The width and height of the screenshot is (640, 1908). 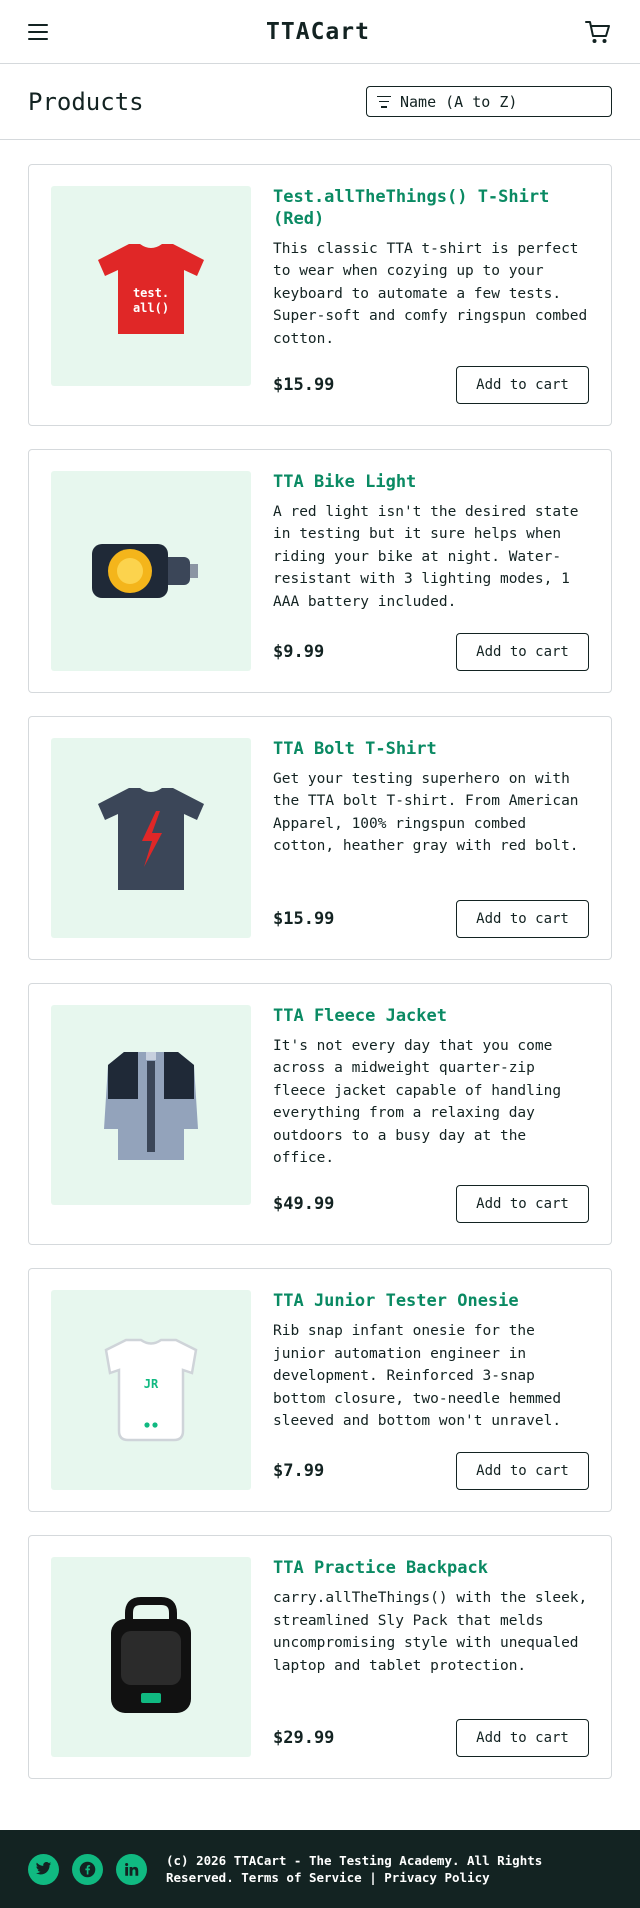 What do you see at coordinates (299, 1471) in the screenshot?
I see `product-price: $7.99` at bounding box center [299, 1471].